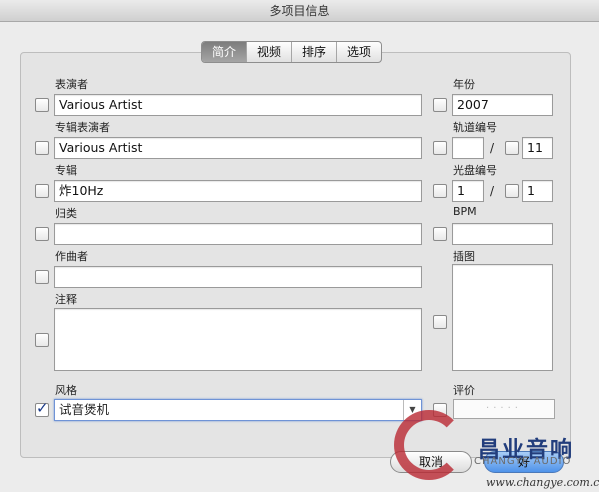  I want to click on grouping-checkbox, so click(42, 234).